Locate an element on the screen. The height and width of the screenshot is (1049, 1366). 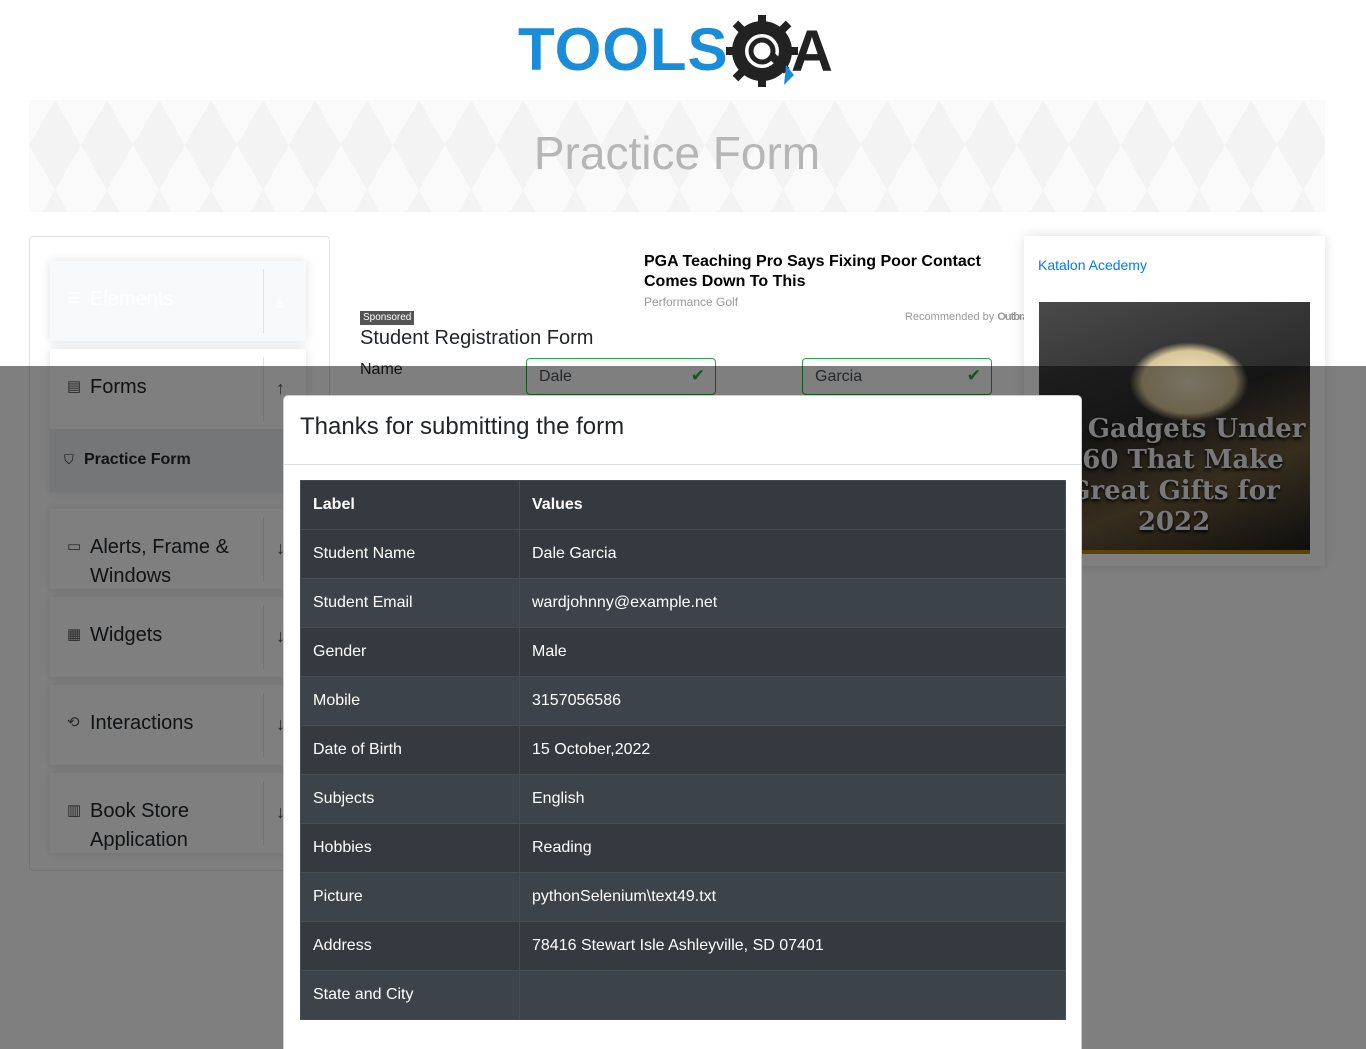
group-header: ☰ Elements ⤓ is located at coordinates (178, 301).